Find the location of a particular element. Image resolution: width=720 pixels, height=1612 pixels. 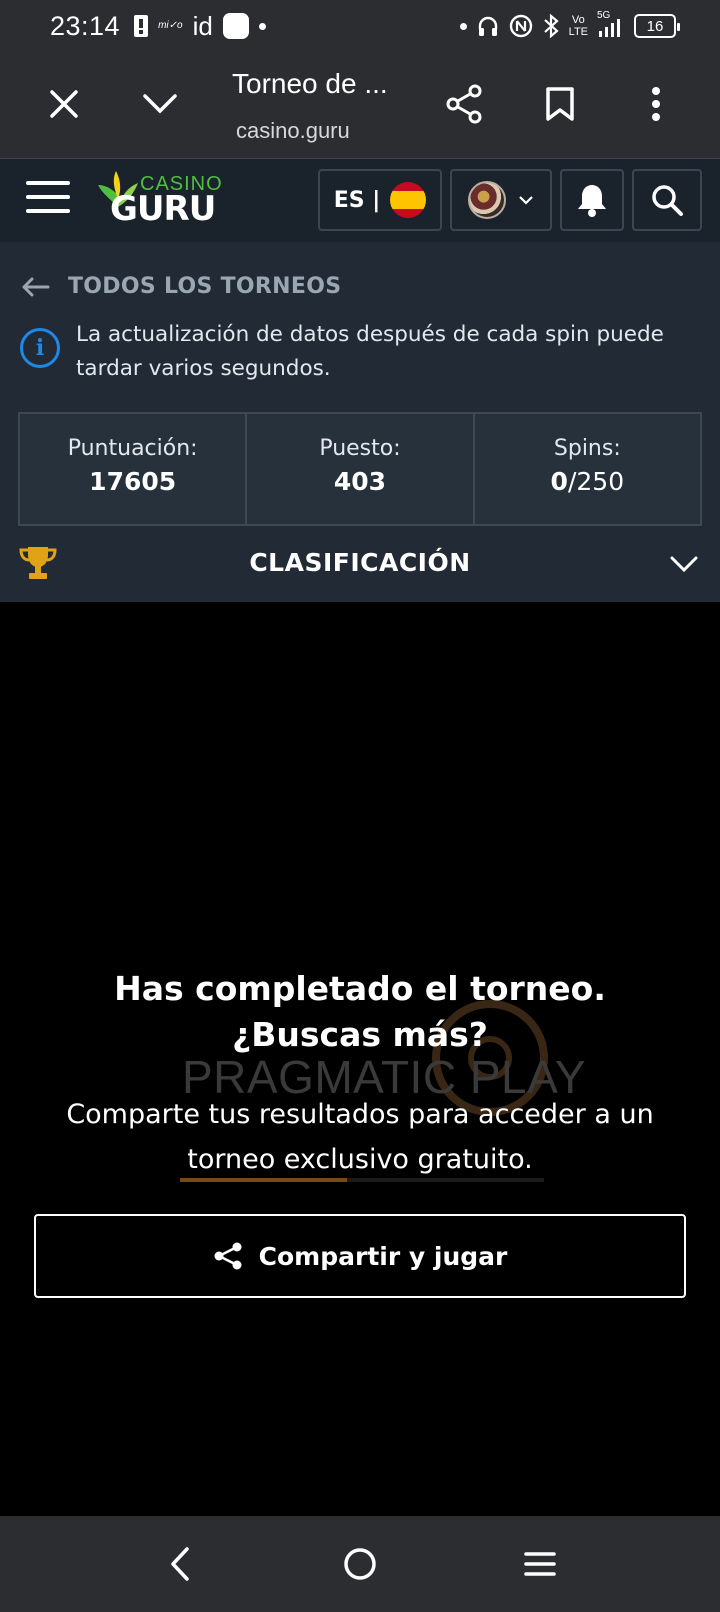

menu-button is located at coordinates (48, 199).